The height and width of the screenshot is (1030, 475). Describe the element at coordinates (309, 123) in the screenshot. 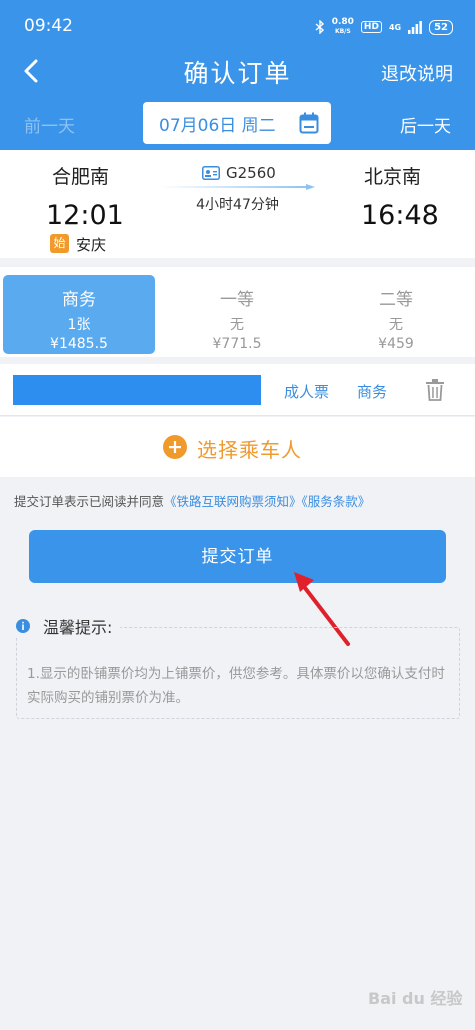

I see `calendar-icon` at that location.